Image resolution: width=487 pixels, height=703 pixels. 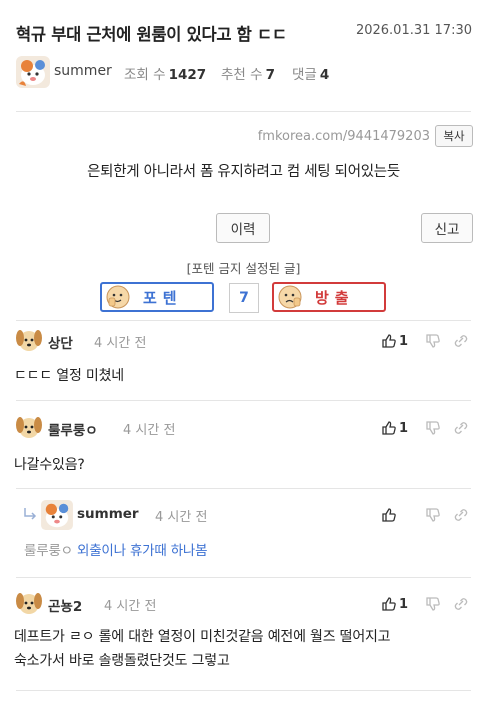 I want to click on comment-author: 룰루룽ㅇ, so click(x=73, y=429).